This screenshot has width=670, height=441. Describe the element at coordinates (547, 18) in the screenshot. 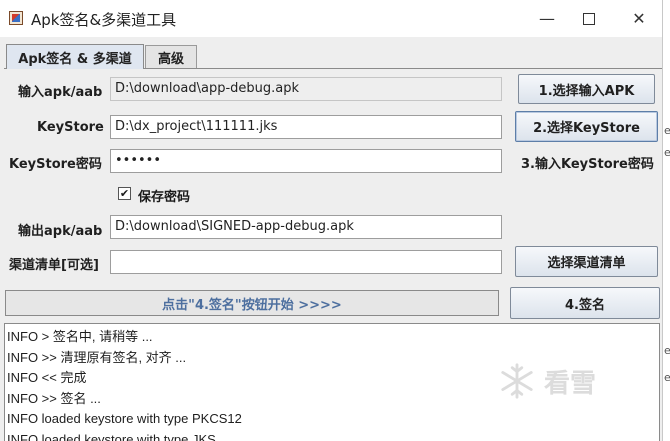

I see `minimize-button: —` at that location.